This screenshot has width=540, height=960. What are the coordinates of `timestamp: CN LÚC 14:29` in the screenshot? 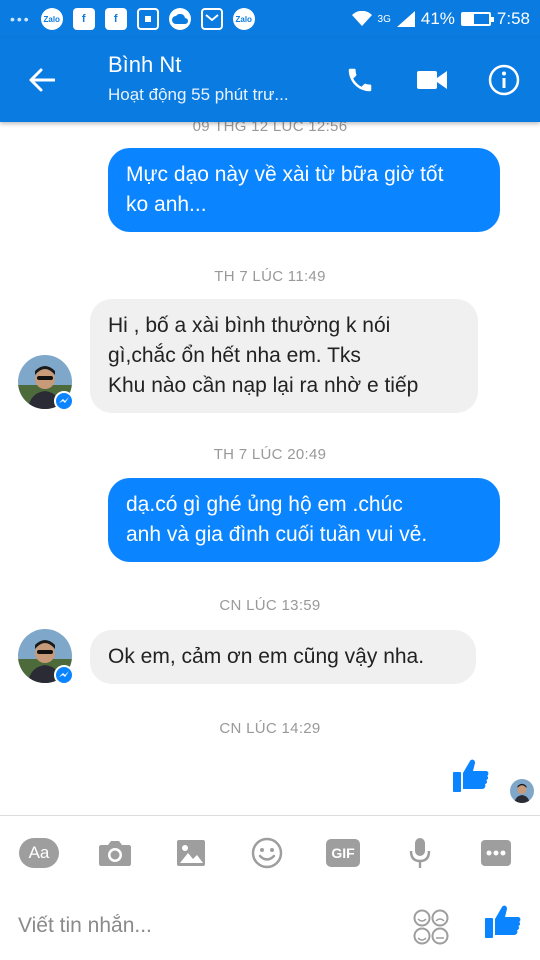 It's located at (270, 728).